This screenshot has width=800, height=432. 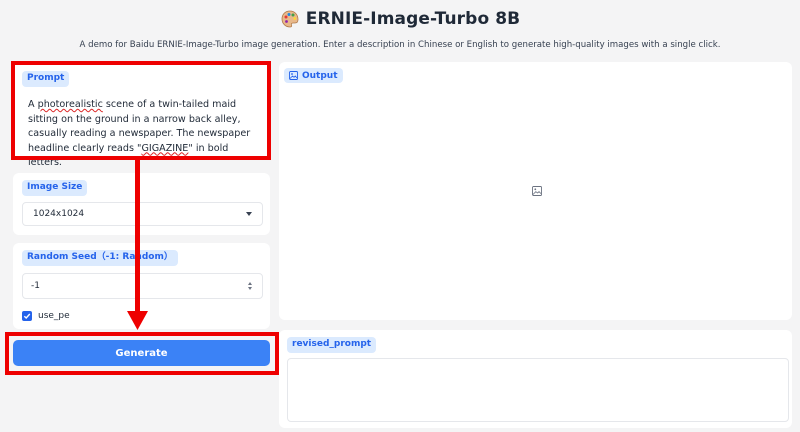 I want to click on image-size-dropdown: 1024x1024, so click(x=142, y=214).